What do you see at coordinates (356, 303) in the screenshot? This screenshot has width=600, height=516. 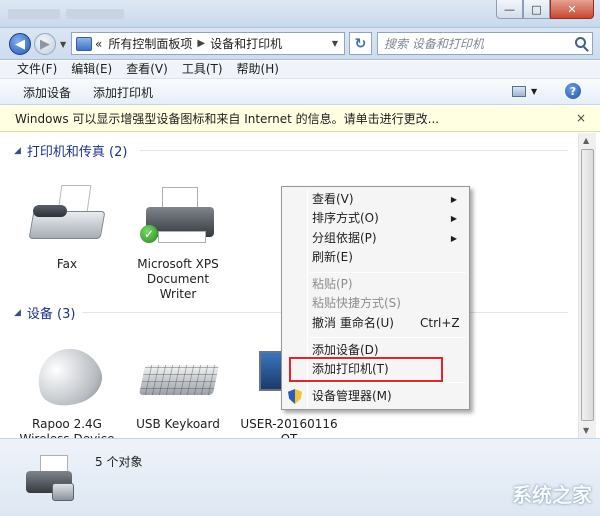 I see `ctx-label: 粘贴快捷方式(S)` at bounding box center [356, 303].